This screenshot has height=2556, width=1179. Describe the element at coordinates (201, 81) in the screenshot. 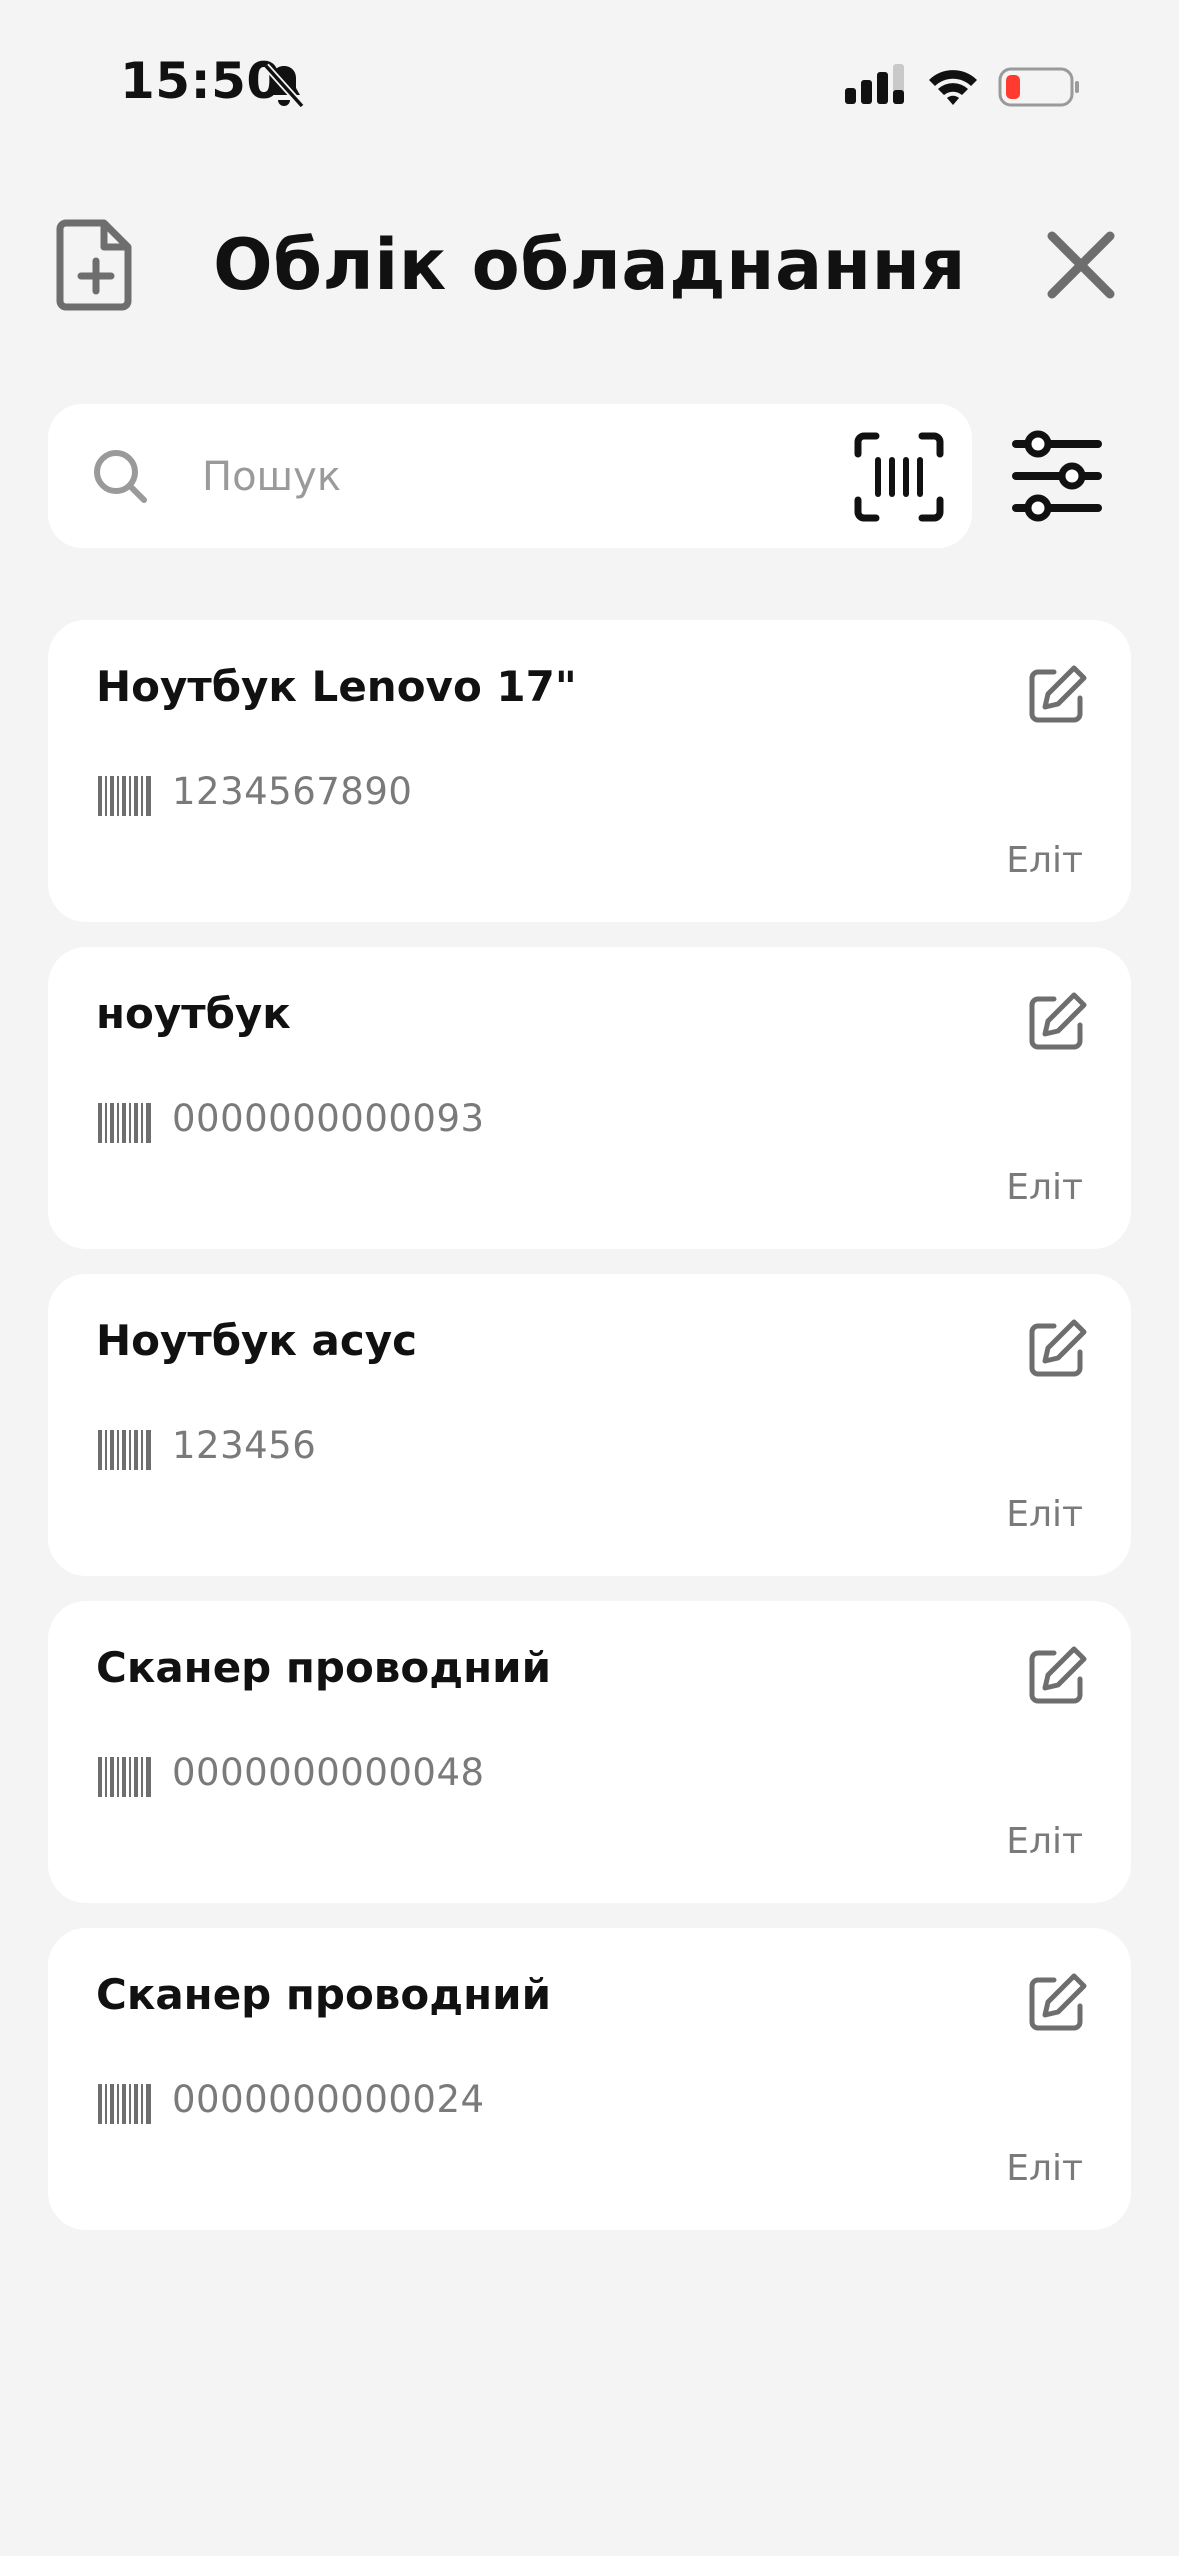

I see `status-time: 15:50` at that location.